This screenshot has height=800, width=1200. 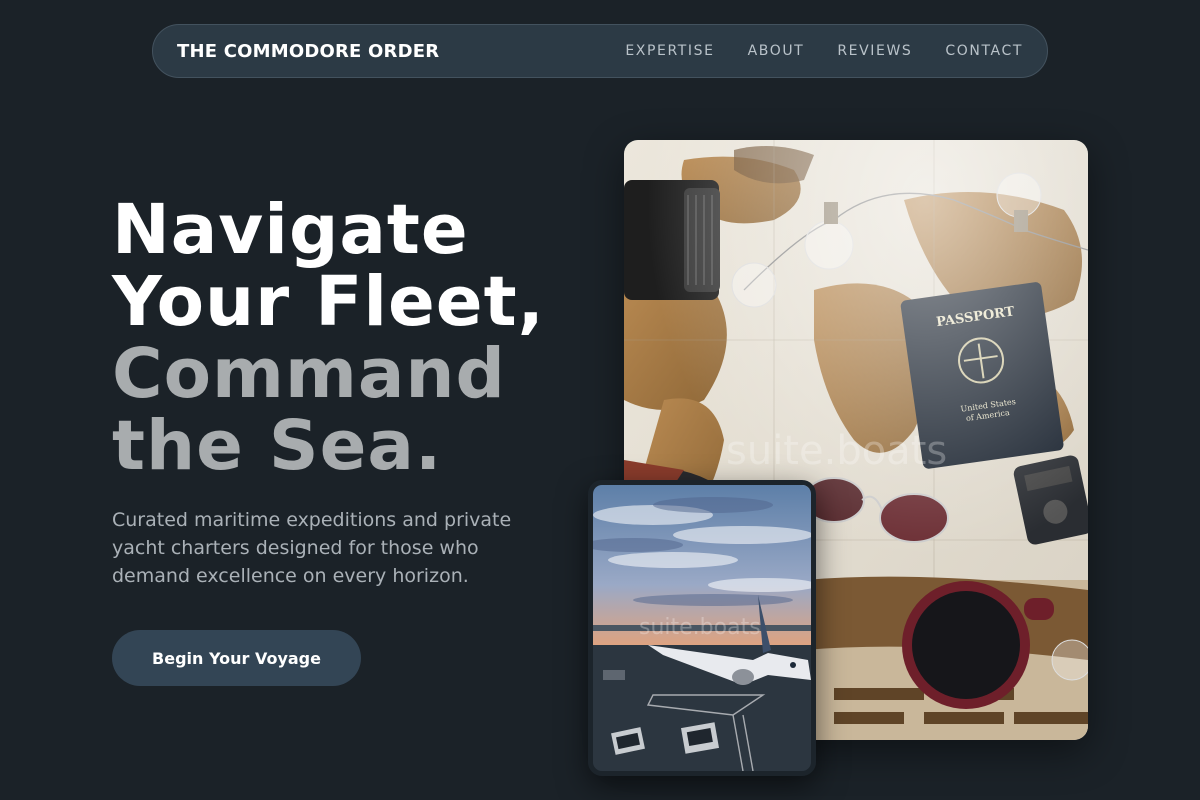 I want to click on image-watermark: suite.boats, so click(x=837, y=451).